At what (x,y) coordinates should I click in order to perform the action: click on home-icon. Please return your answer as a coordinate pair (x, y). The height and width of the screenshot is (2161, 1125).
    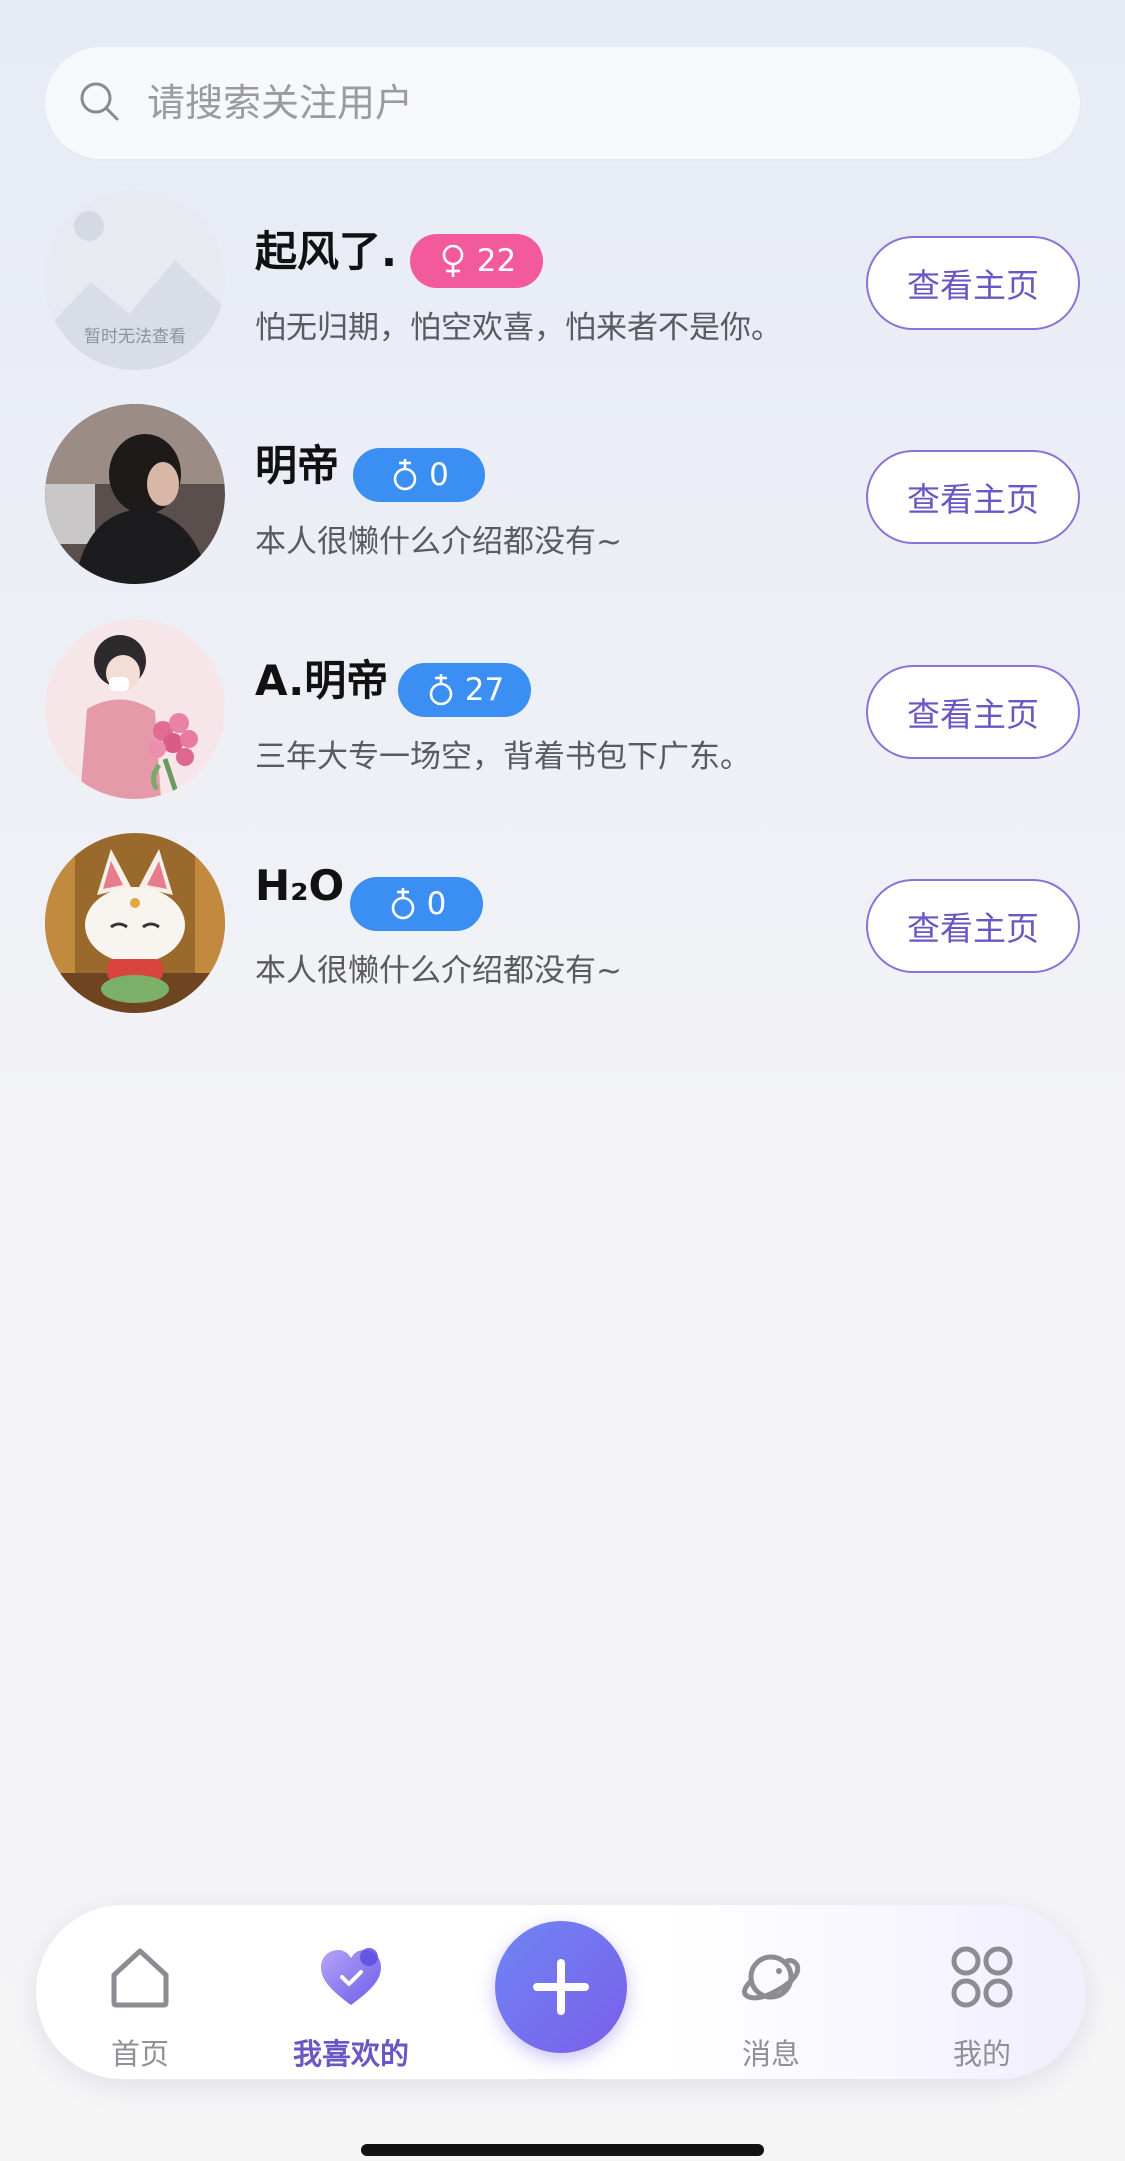
    Looking at the image, I should click on (140, 1978).